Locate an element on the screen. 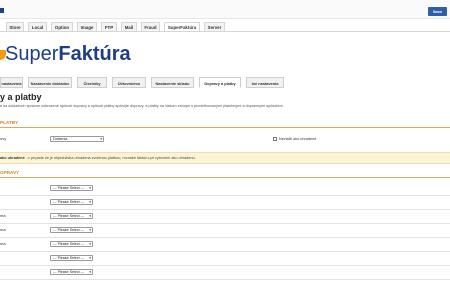 The image size is (450, 300). subtab-nastavenia: nastavenia is located at coordinates (11, 82).